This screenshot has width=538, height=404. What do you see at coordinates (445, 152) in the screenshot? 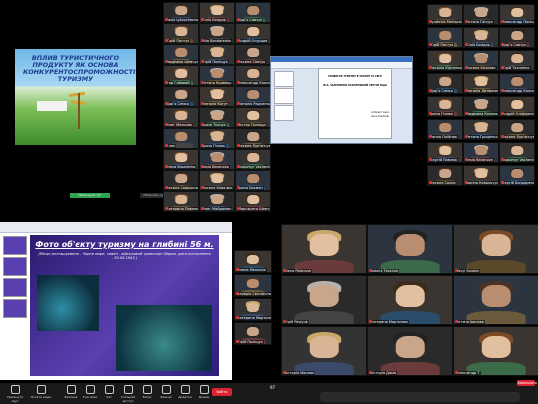
I see `participant-tile: Сергій Павлюк` at bounding box center [445, 152].